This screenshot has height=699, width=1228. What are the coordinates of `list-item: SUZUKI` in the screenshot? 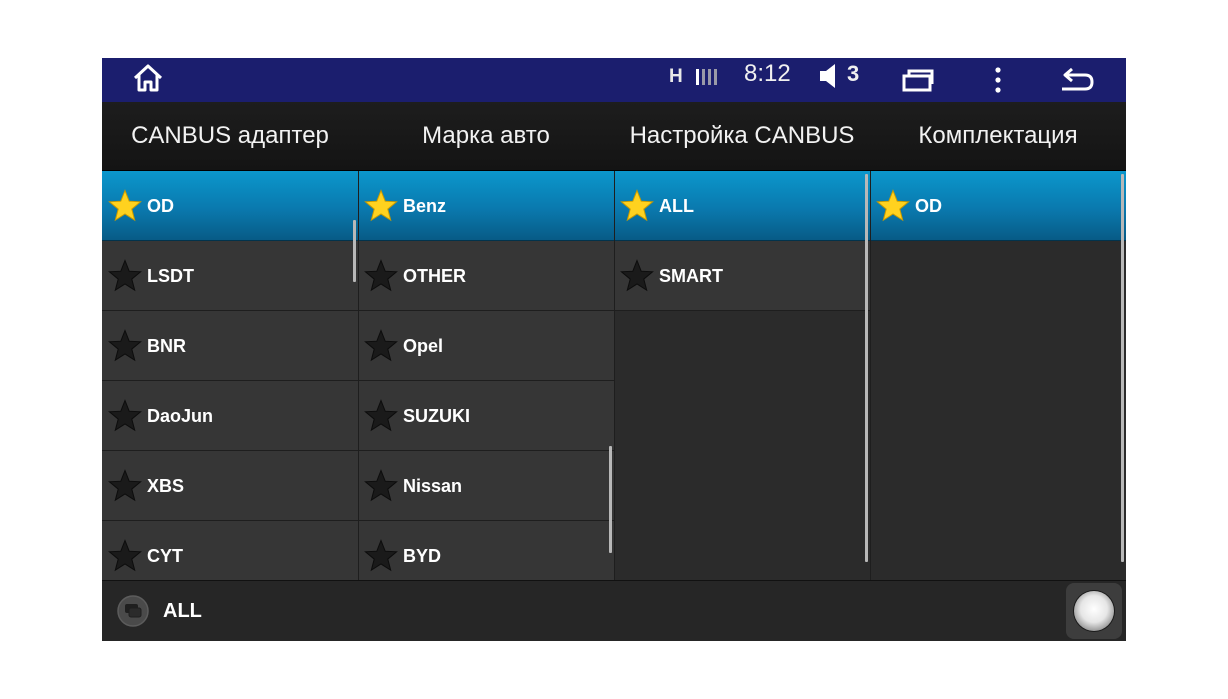 It's located at (486, 416).